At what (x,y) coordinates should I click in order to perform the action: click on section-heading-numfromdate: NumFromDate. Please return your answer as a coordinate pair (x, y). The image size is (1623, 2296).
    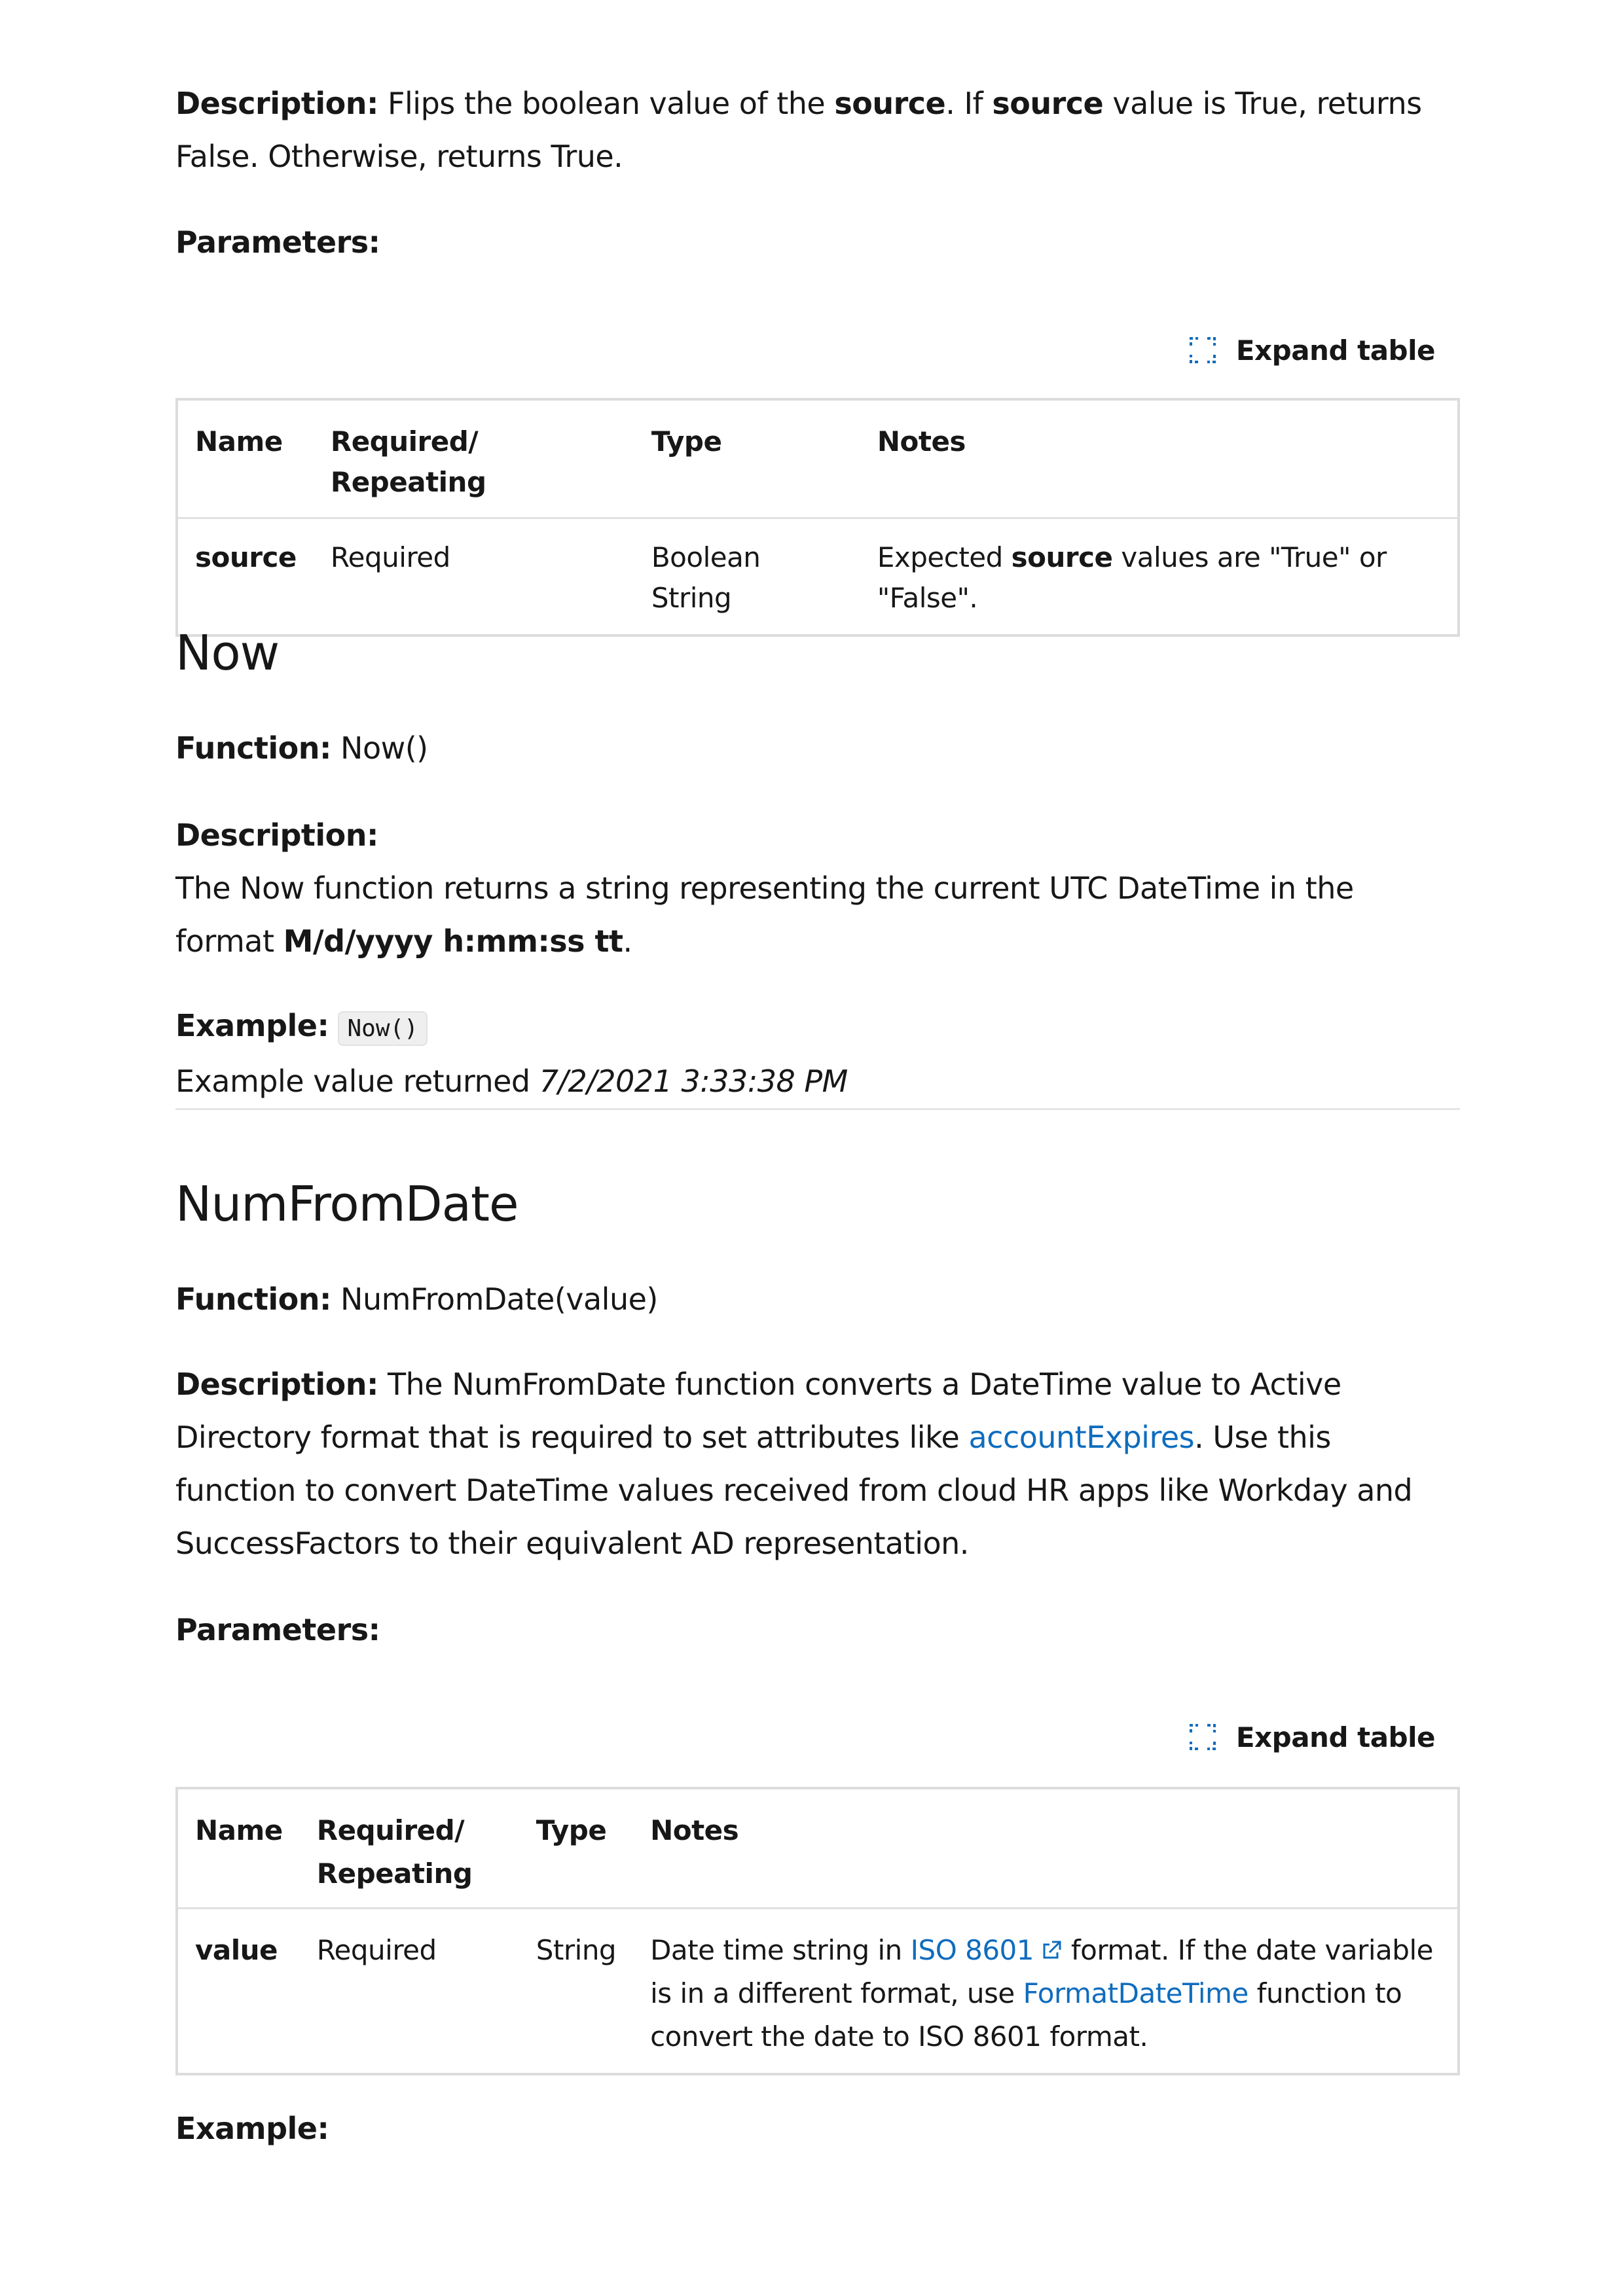
    Looking at the image, I should click on (347, 1204).